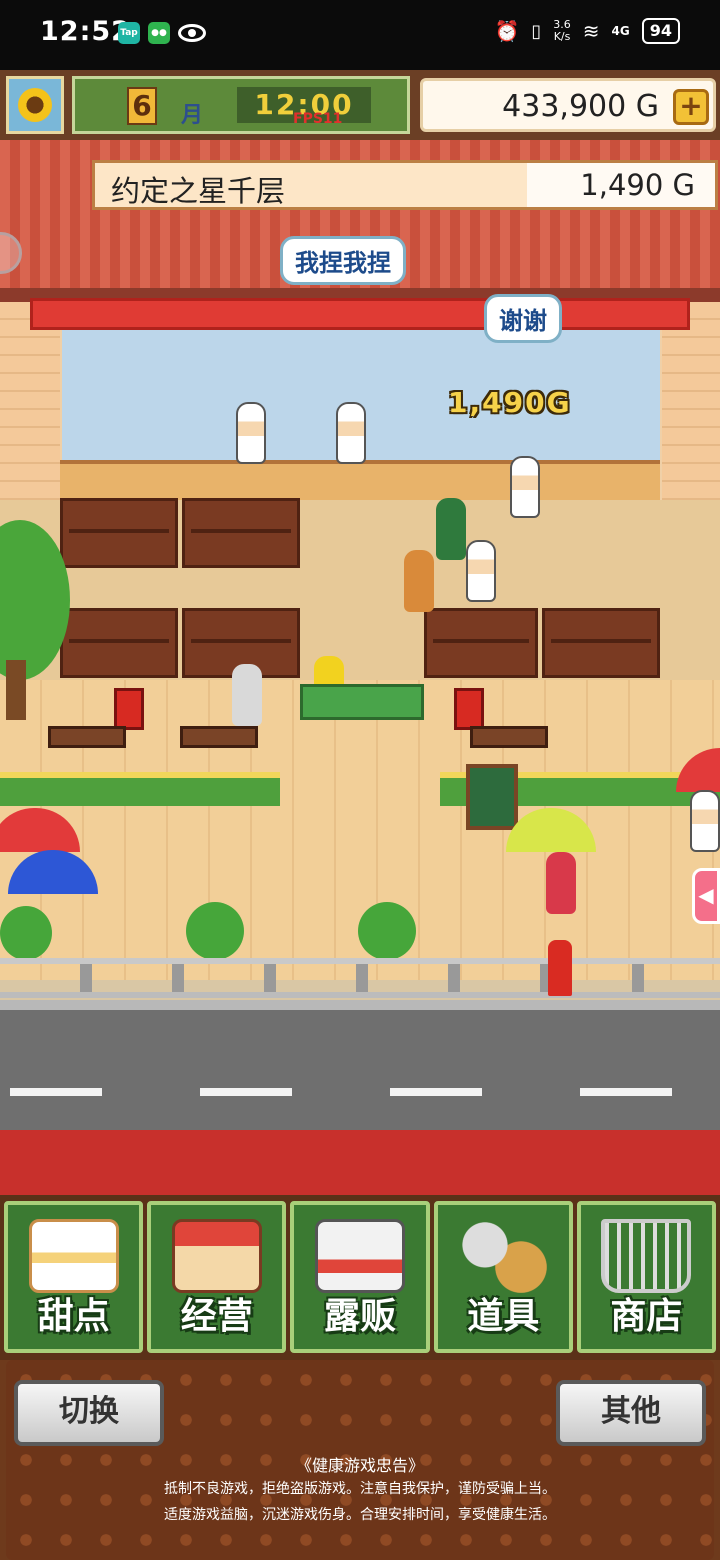 The height and width of the screenshot is (1560, 720). I want to click on taptap-icon: Tap, so click(129, 33).